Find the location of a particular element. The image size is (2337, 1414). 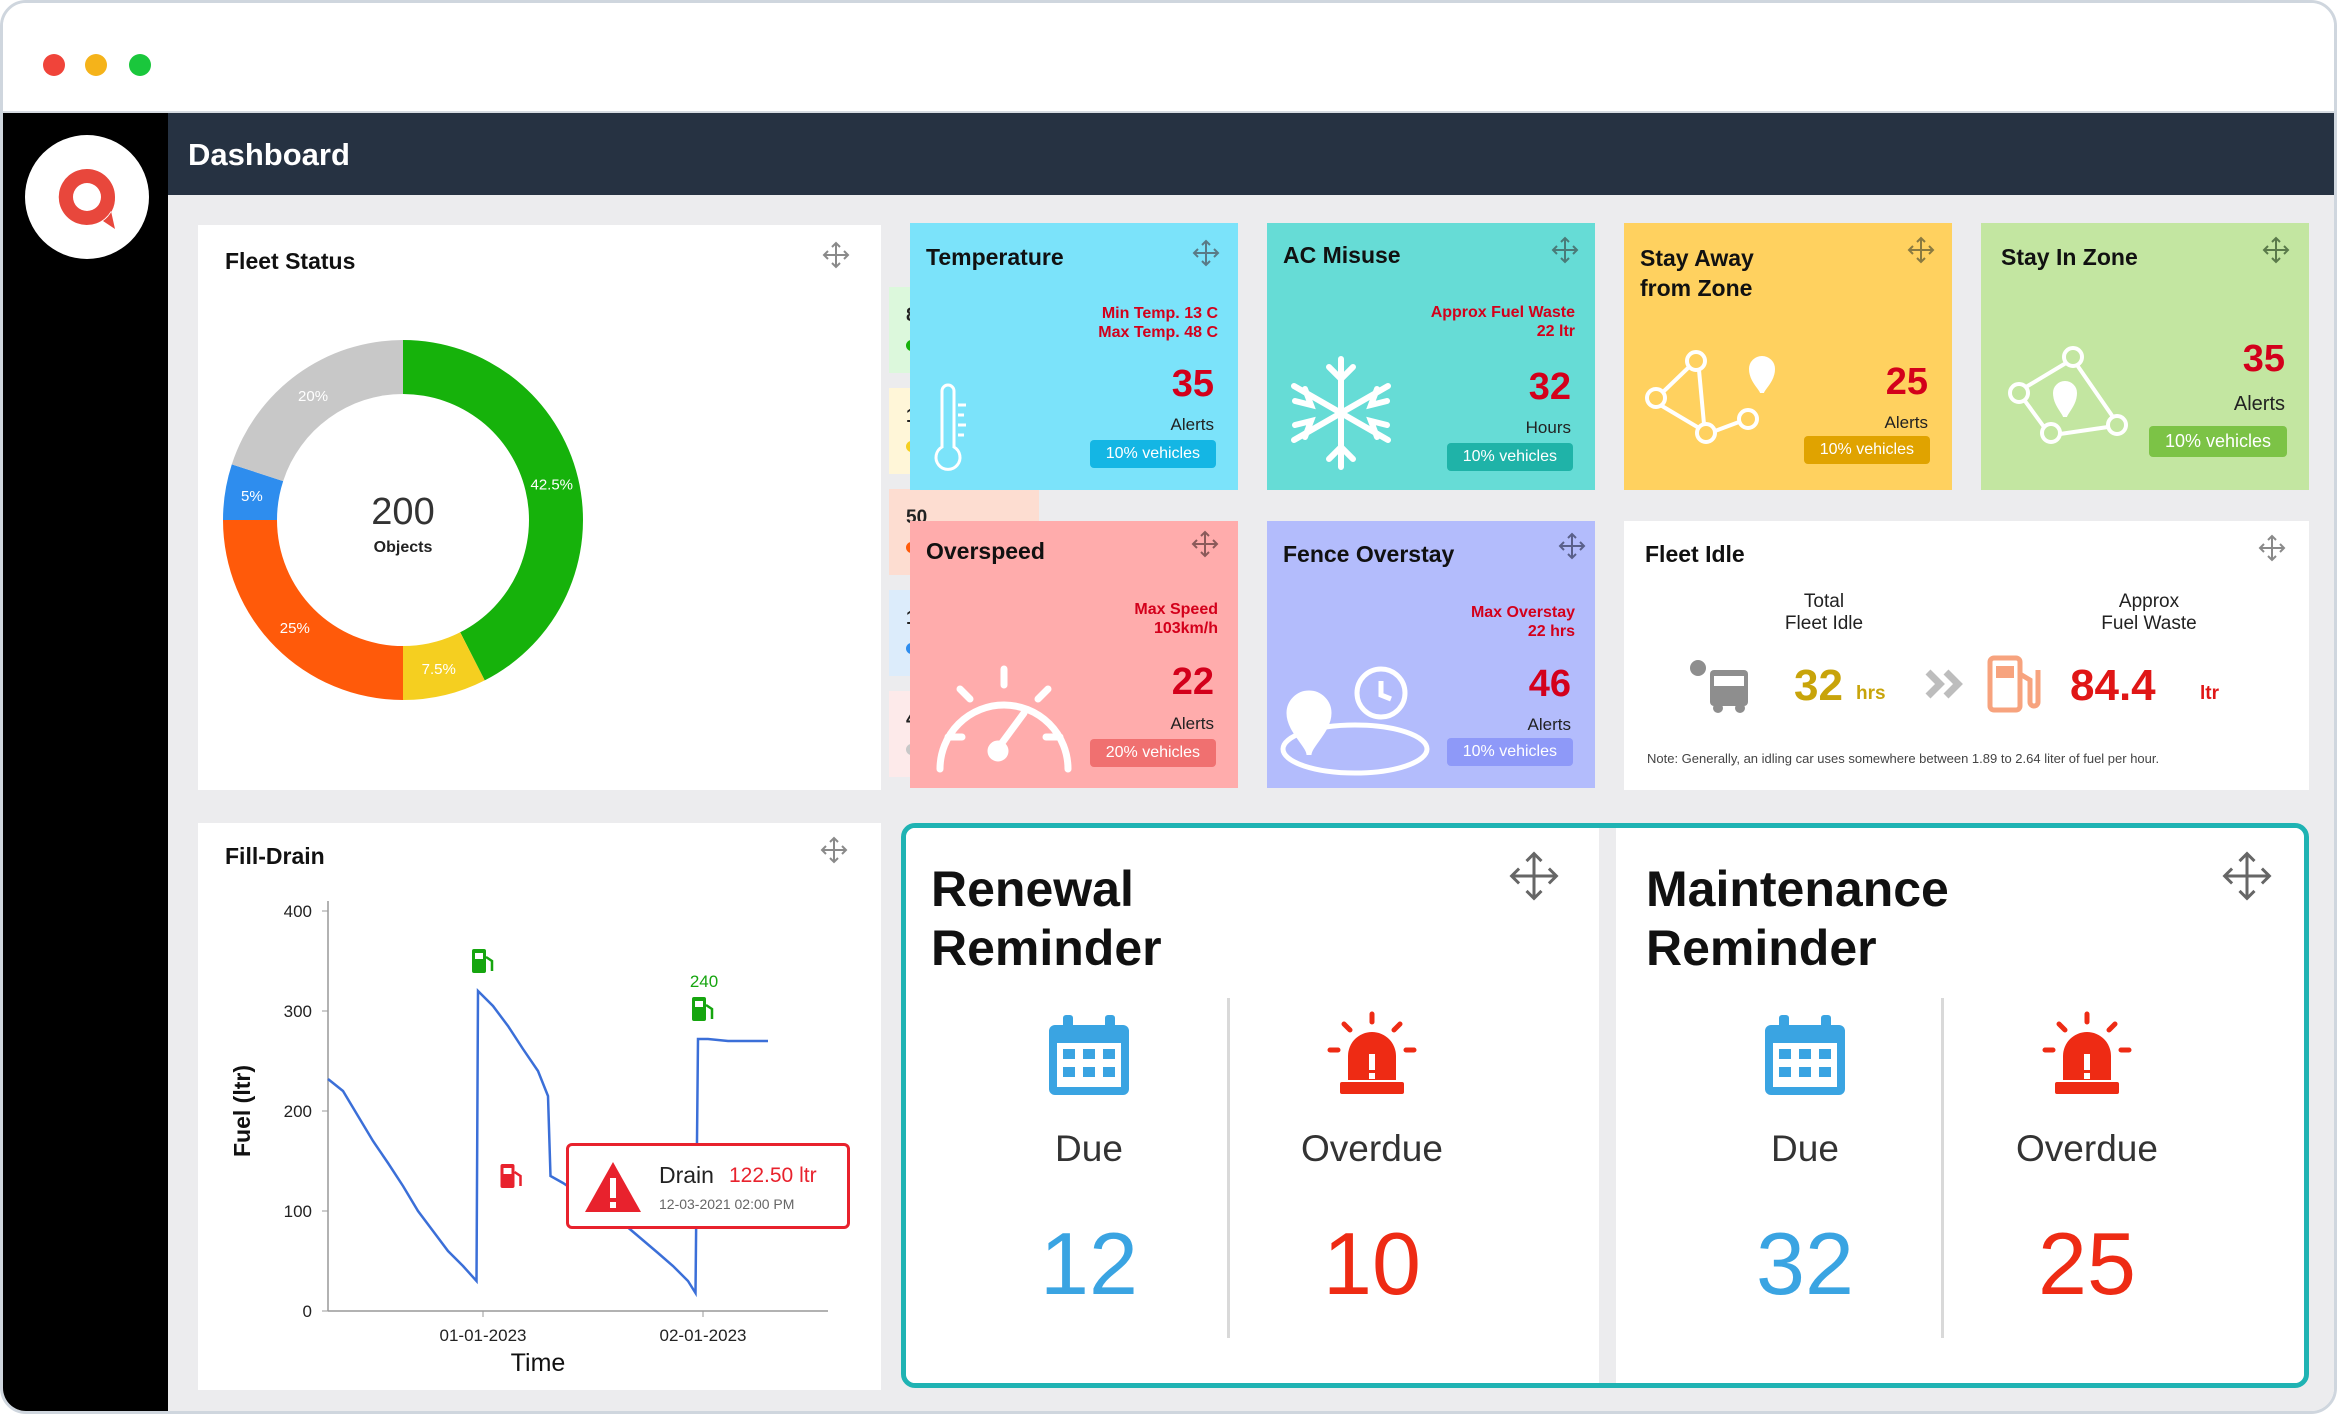

page-title: Dashboard is located at coordinates (269, 154).